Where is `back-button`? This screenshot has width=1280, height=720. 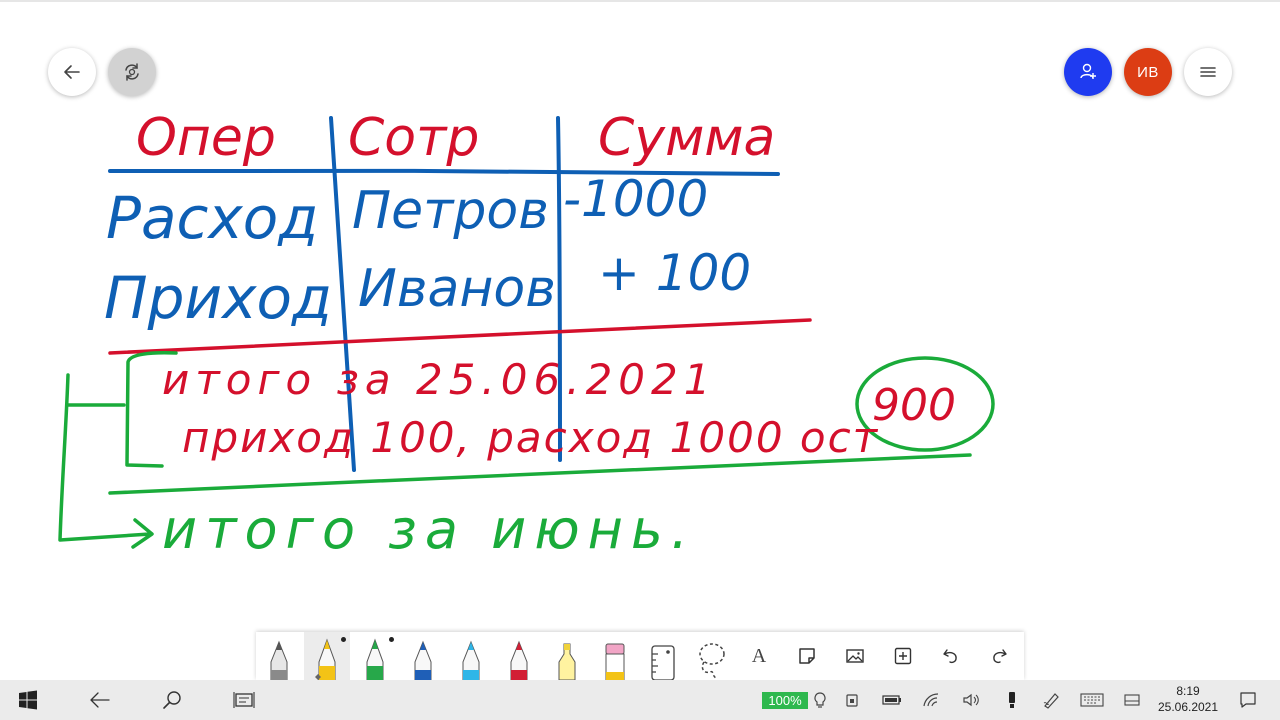 back-button is located at coordinates (72, 72).